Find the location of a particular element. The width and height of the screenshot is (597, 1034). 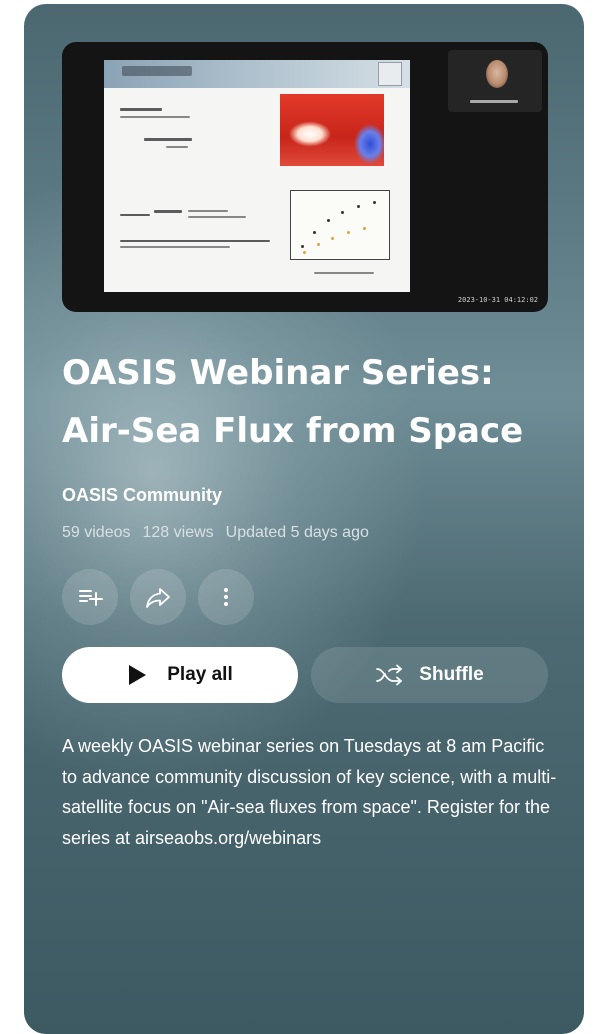

play-all-label: Play all is located at coordinates (200, 674).